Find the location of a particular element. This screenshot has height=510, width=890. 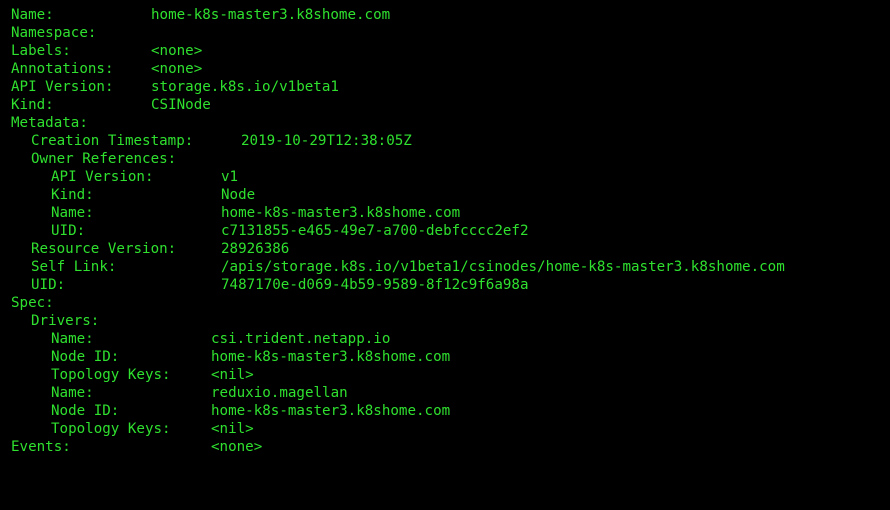

field-key: Annotations: is located at coordinates (62, 69).